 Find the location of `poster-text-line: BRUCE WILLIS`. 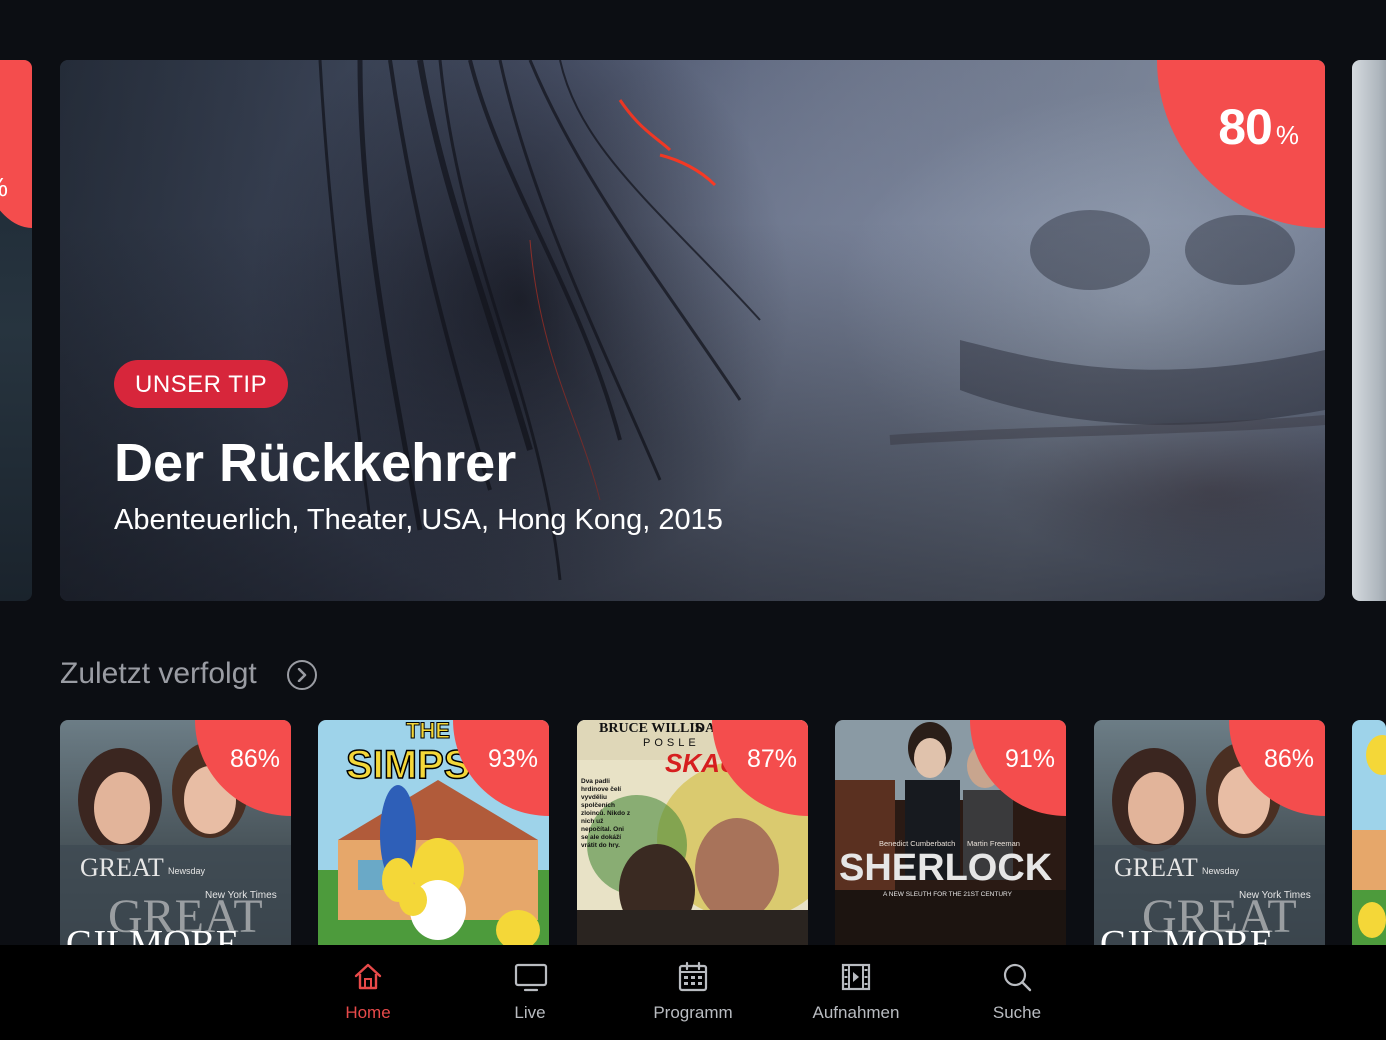

poster-text-line: BRUCE WILLIS is located at coordinates (651, 728).